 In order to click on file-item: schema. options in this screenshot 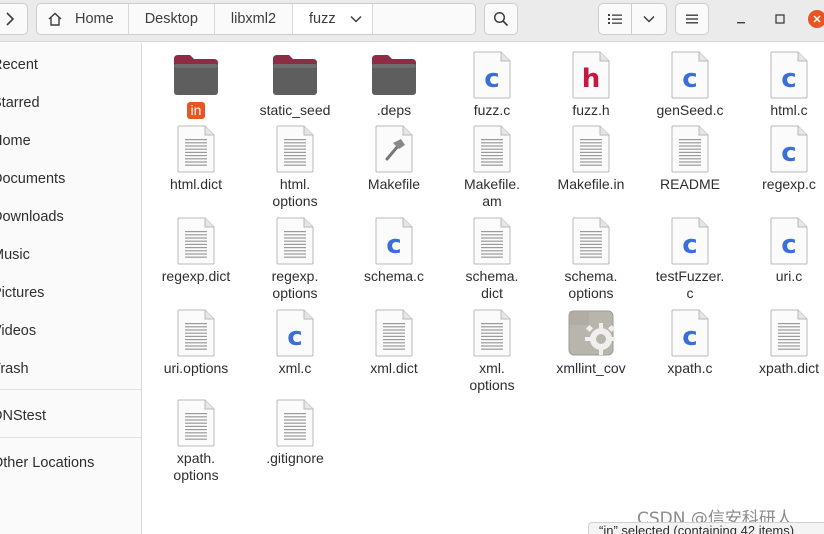, I will do `click(591, 258)`.